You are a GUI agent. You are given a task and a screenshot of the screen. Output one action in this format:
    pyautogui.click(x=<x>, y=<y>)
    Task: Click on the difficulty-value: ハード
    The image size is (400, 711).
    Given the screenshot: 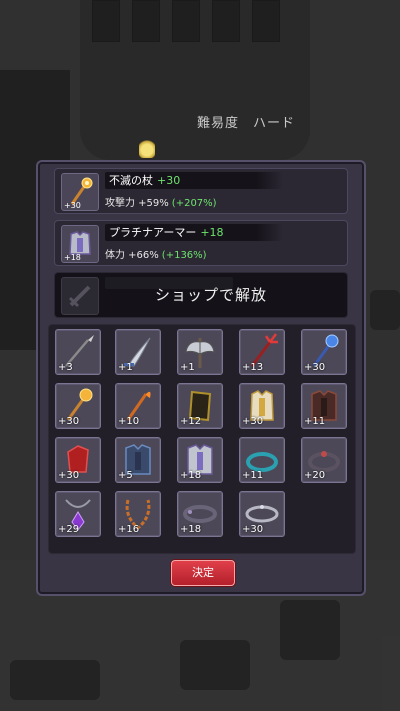 What is the action you would take?
    pyautogui.click(x=274, y=123)
    